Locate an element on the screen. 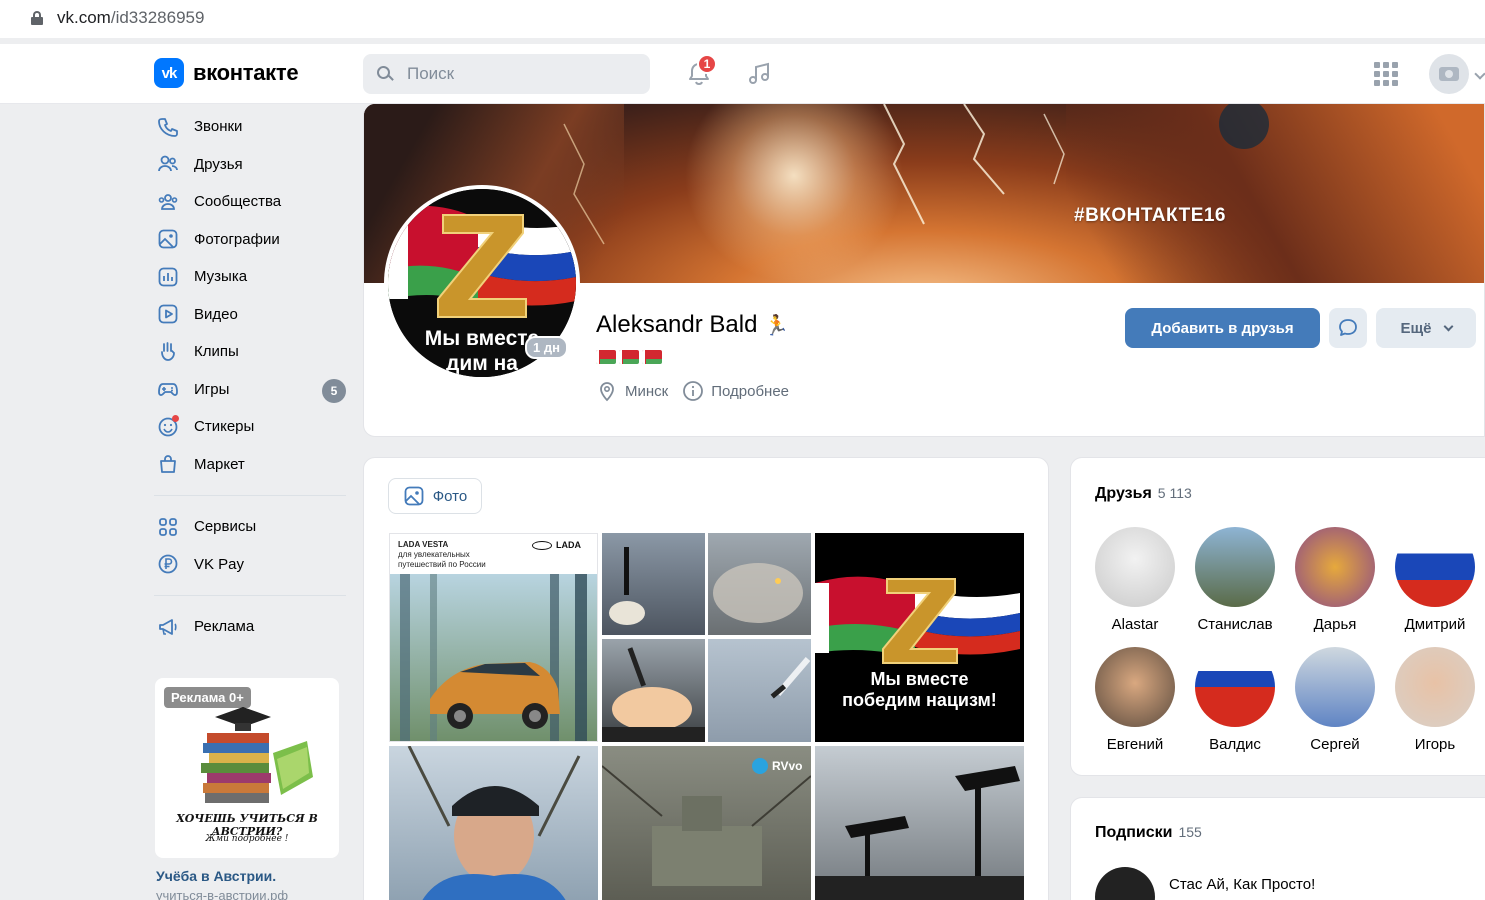 This screenshot has width=1485, height=900. telegram-icon is located at coordinates (760, 766).